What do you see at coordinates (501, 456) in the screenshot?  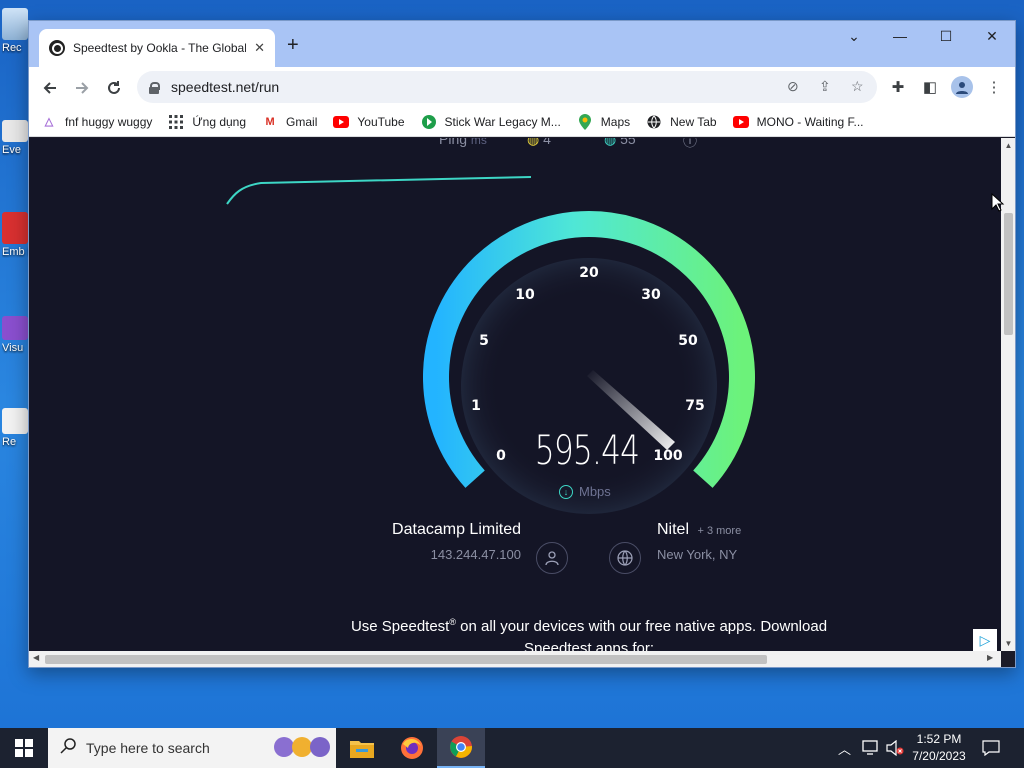 I see `gauge-tick-0: 0` at bounding box center [501, 456].